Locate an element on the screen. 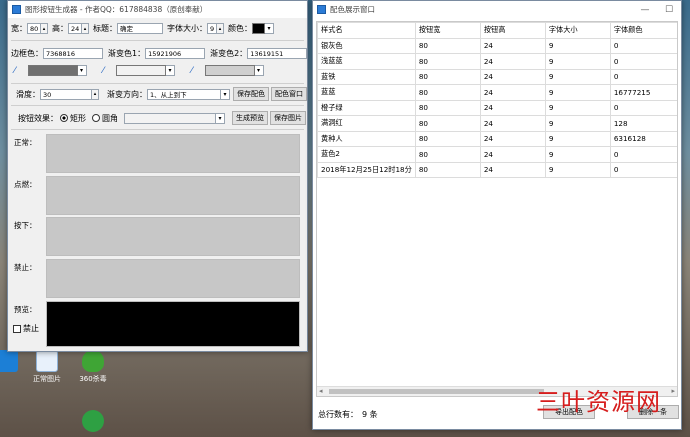 The height and width of the screenshot is (437, 690). smooth-row: 滑度： 30 ▴ 渐变方向： 1、从上到下 ▾ 保存配色 配色窗口 is located at coordinates (161, 94).